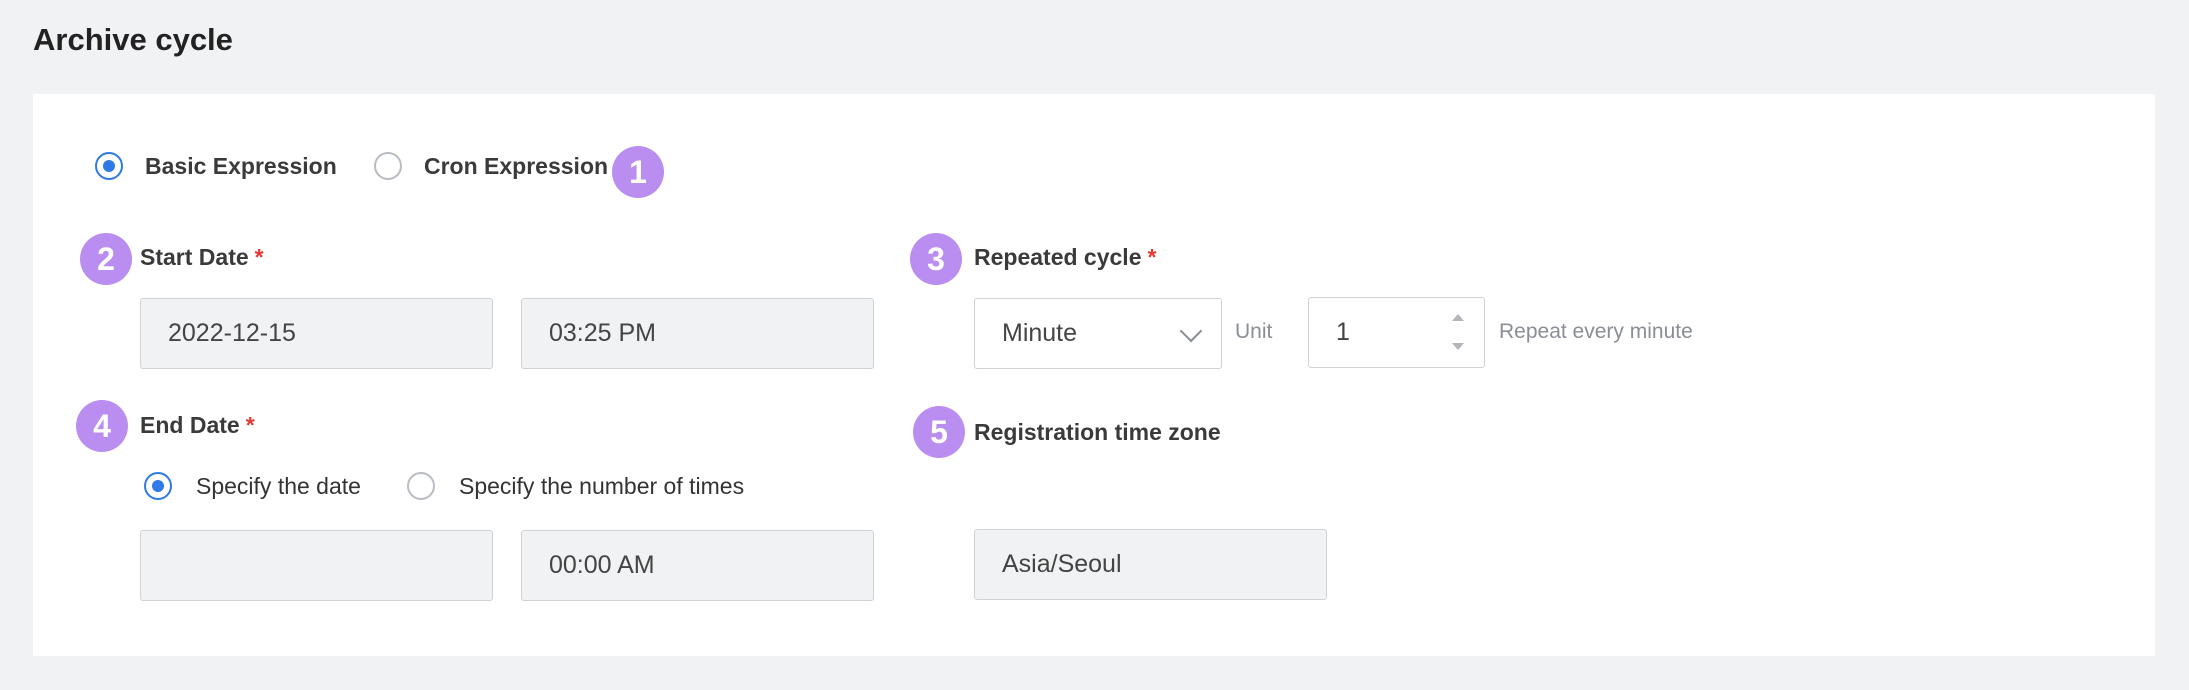 The width and height of the screenshot is (2189, 690). I want to click on radio-specify-times-indicator, so click(421, 486).